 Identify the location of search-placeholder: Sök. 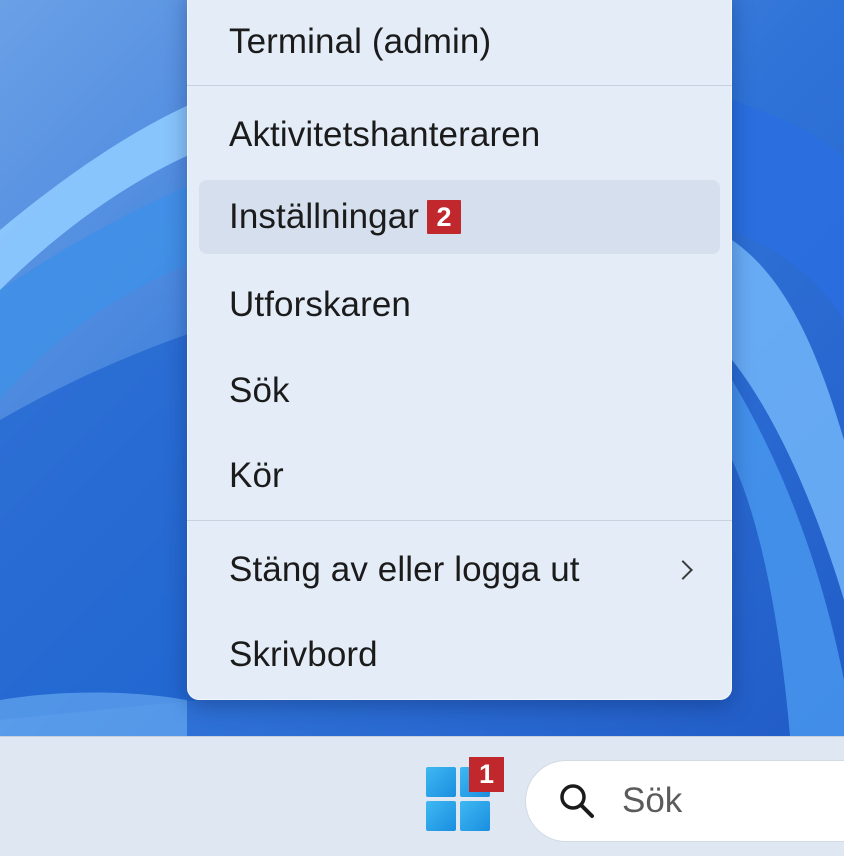
(652, 800).